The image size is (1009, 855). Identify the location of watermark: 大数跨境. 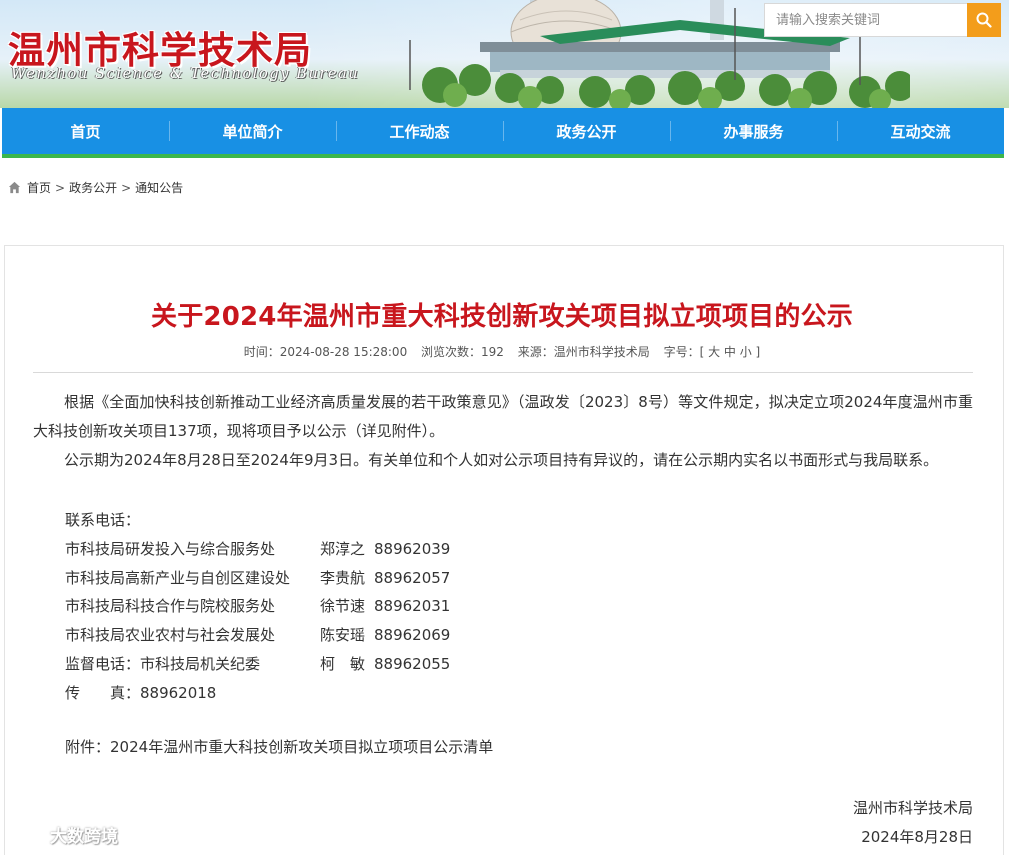
(63, 834).